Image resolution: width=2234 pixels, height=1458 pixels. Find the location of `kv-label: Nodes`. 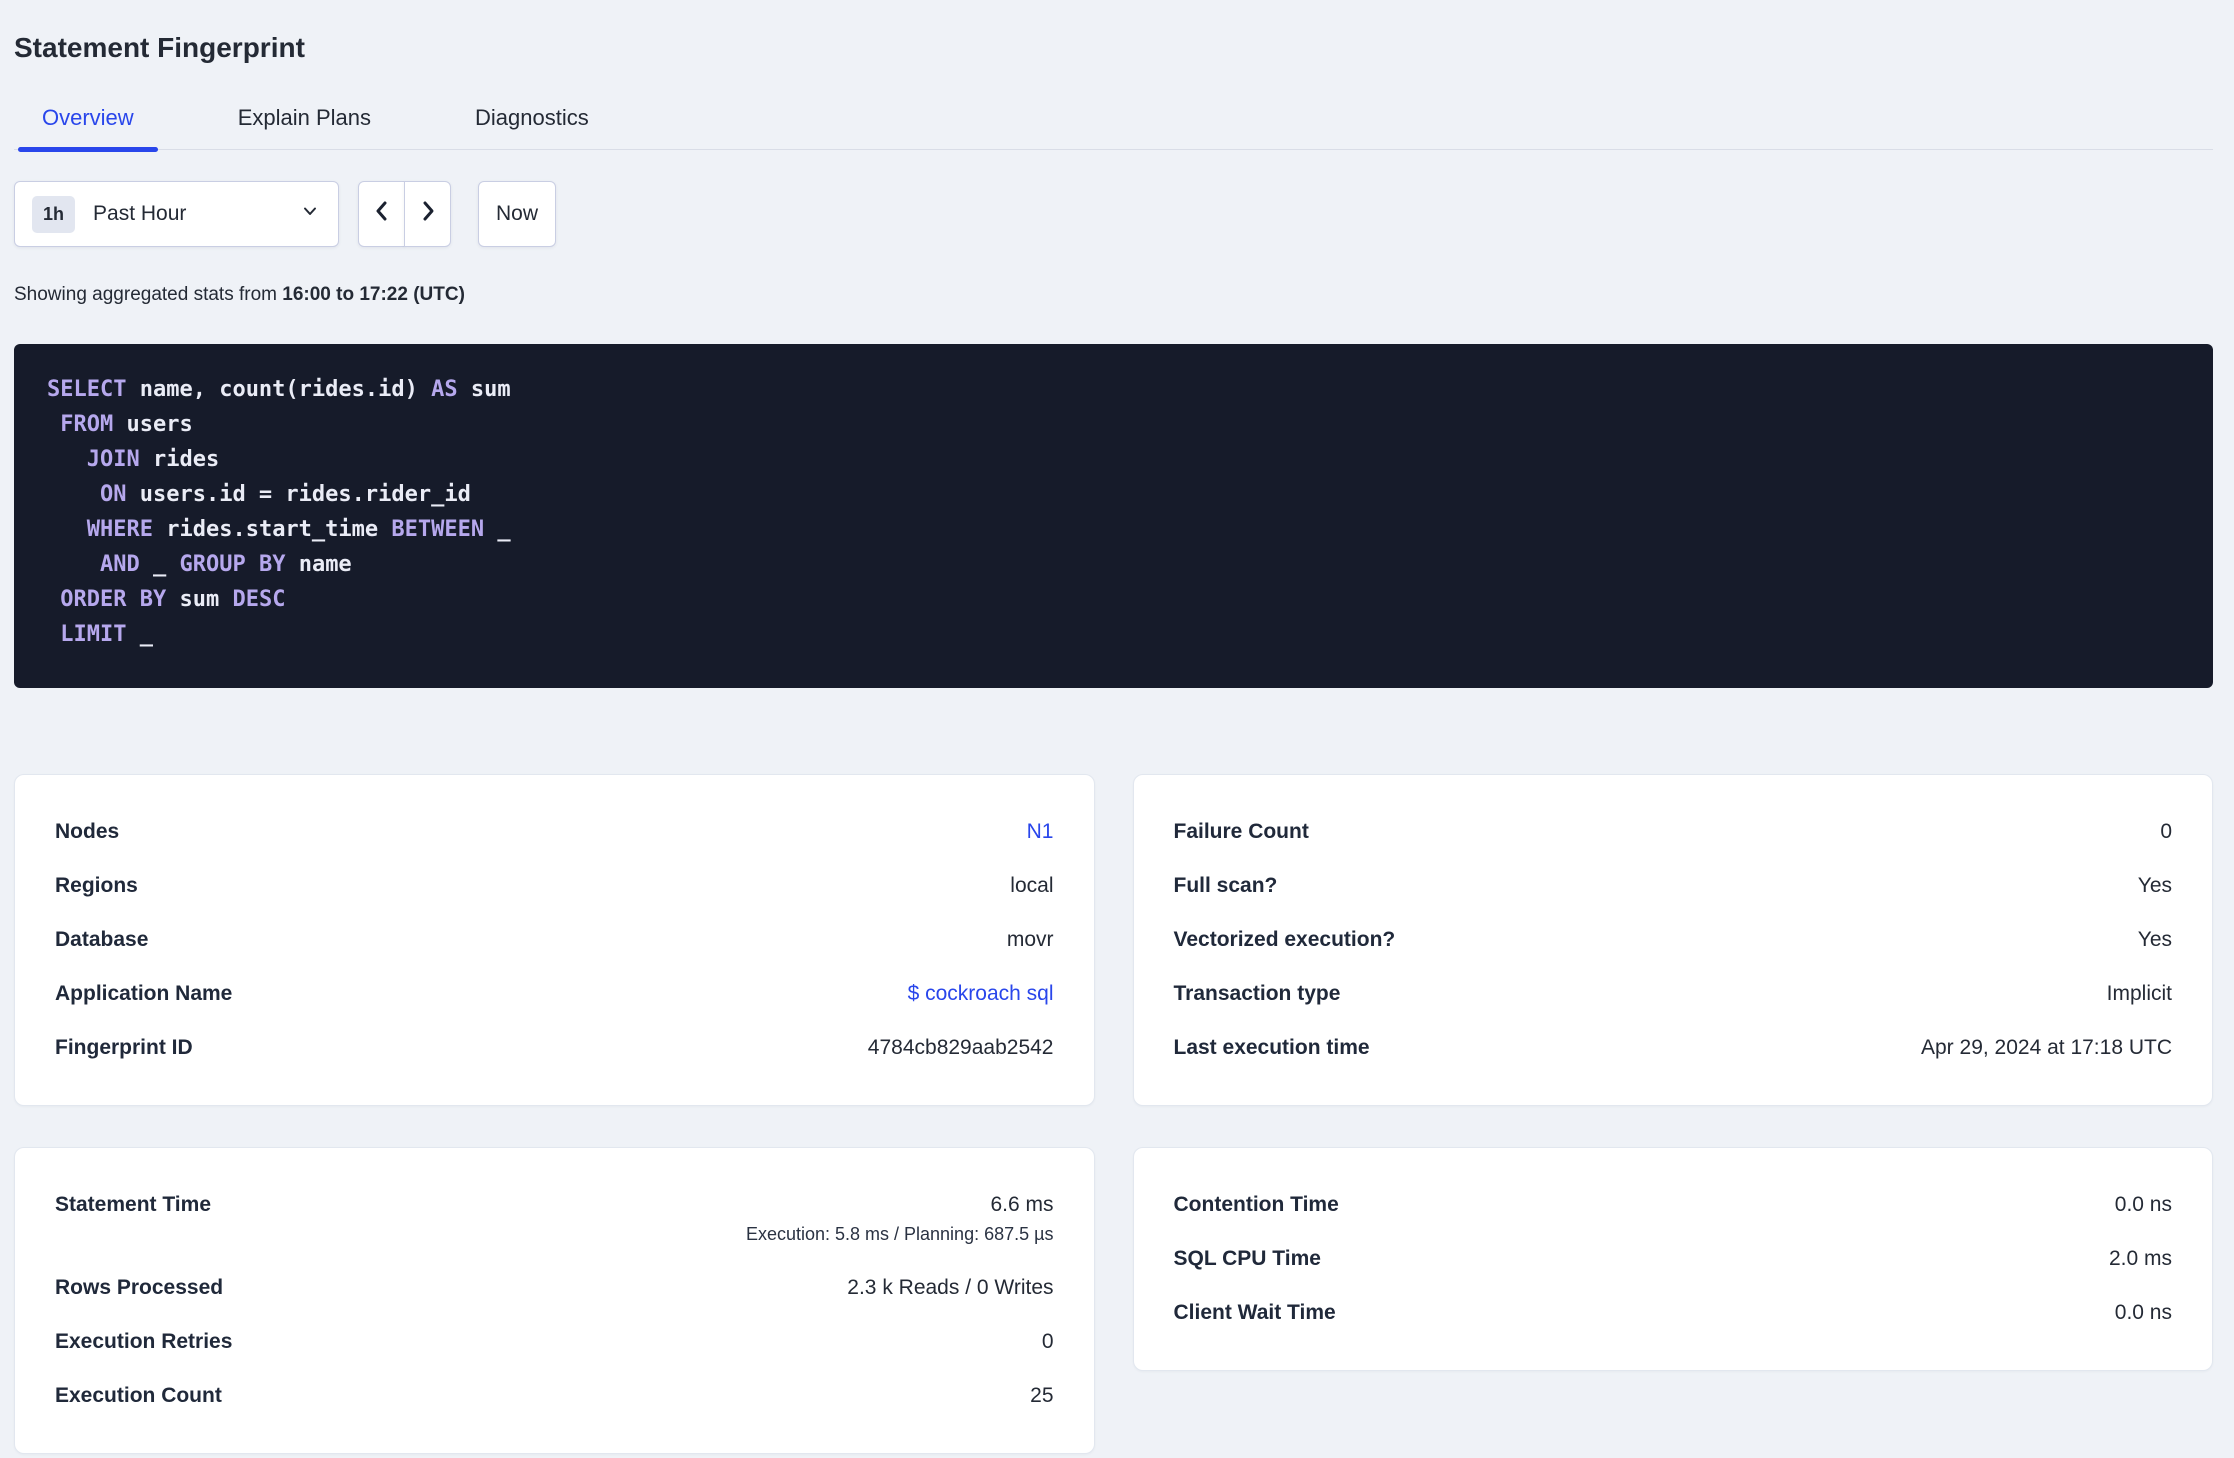

kv-label: Nodes is located at coordinates (87, 831).